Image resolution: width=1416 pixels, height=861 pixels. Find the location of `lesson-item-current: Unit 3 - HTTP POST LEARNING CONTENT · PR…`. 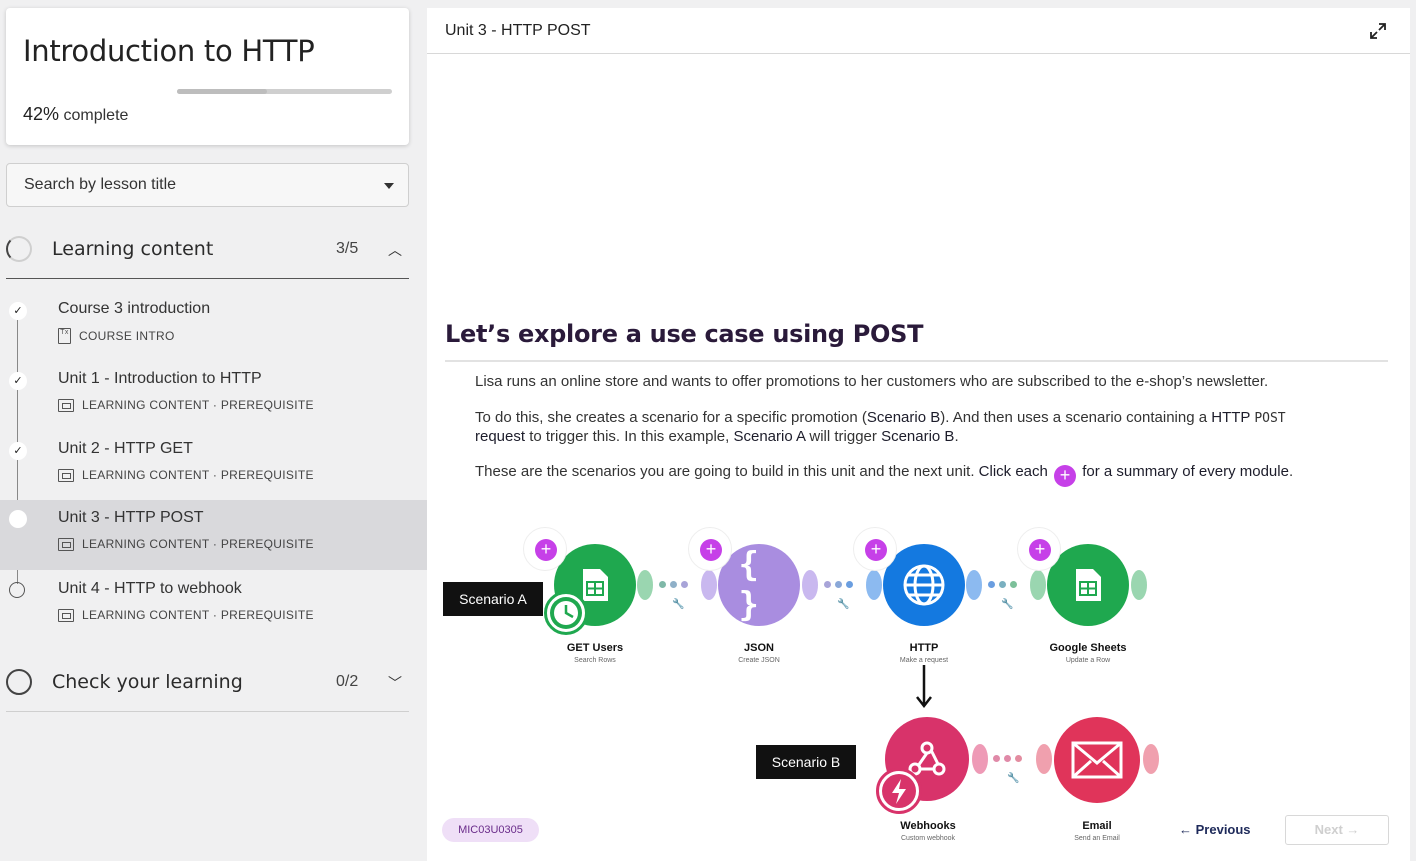

lesson-item-current: Unit 3 - HTTP POST LEARNING CONTENT · PR… is located at coordinates (213, 535).